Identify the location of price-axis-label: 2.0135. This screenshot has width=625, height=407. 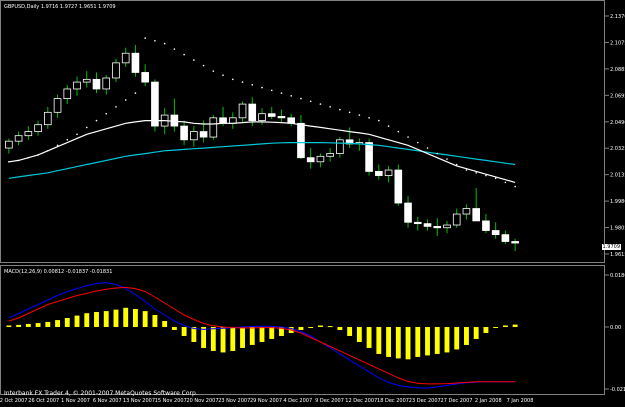
(617, 176).